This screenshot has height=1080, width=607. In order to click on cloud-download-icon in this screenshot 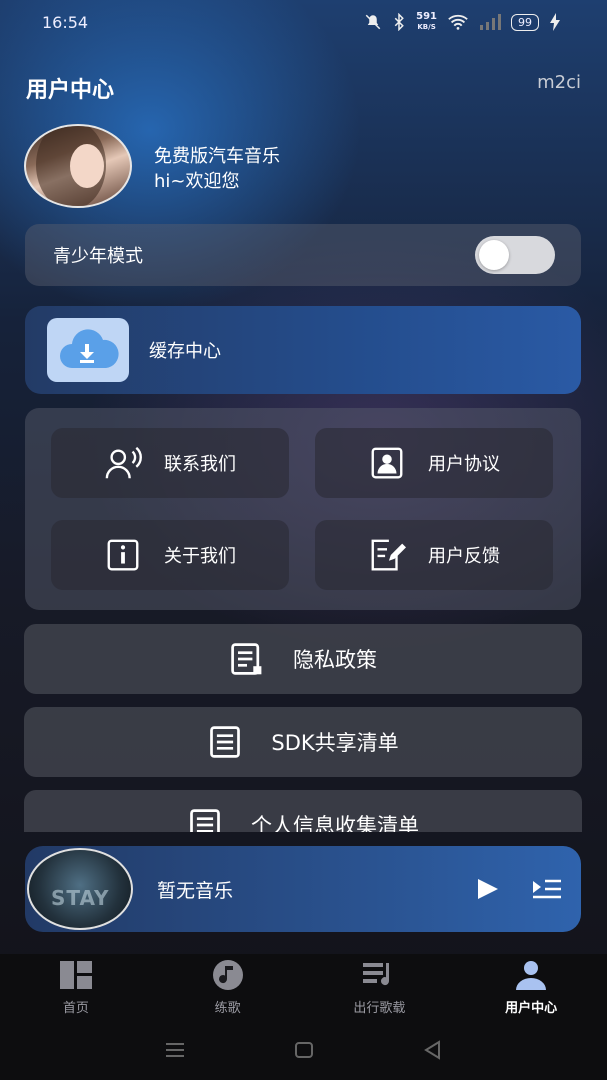, I will do `click(88, 350)`.